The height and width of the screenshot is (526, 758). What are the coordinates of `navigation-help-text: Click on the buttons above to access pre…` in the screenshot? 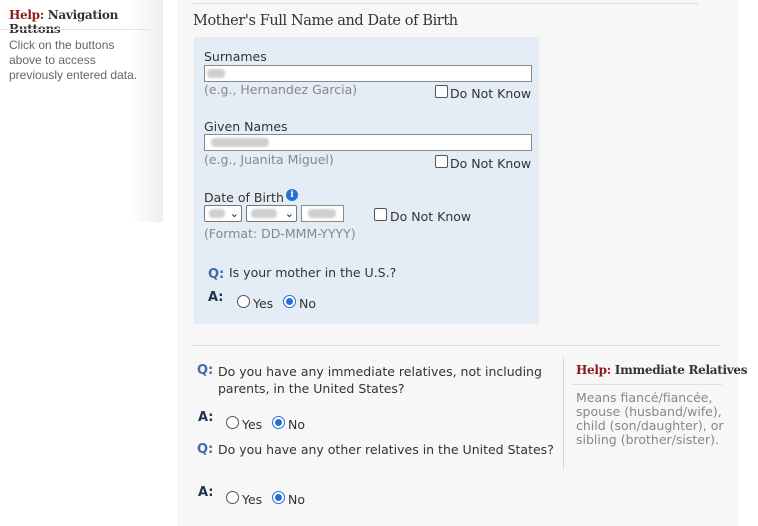 It's located at (73, 60).